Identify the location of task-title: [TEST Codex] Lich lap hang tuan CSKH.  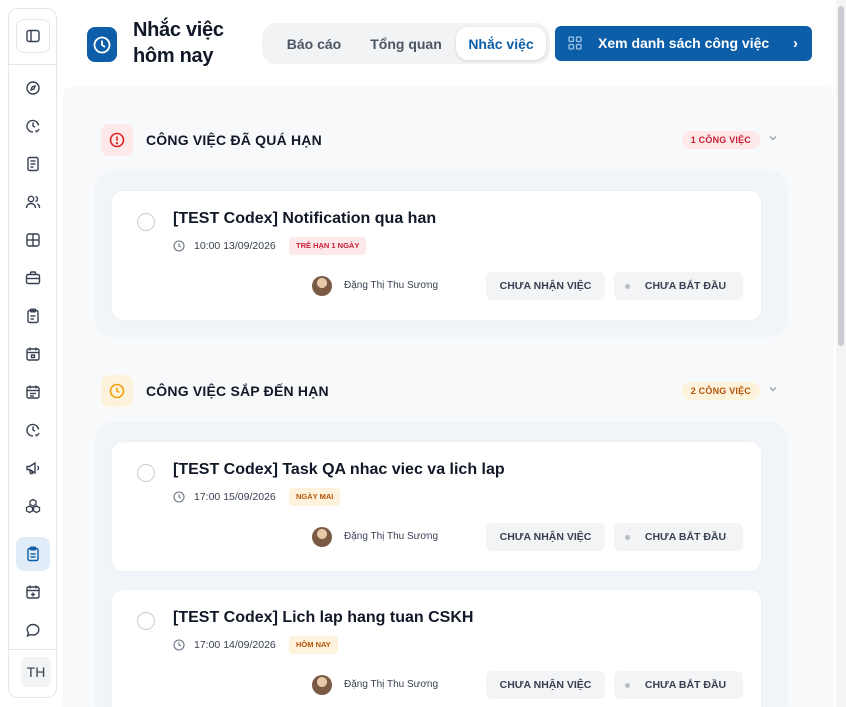
(323, 618).